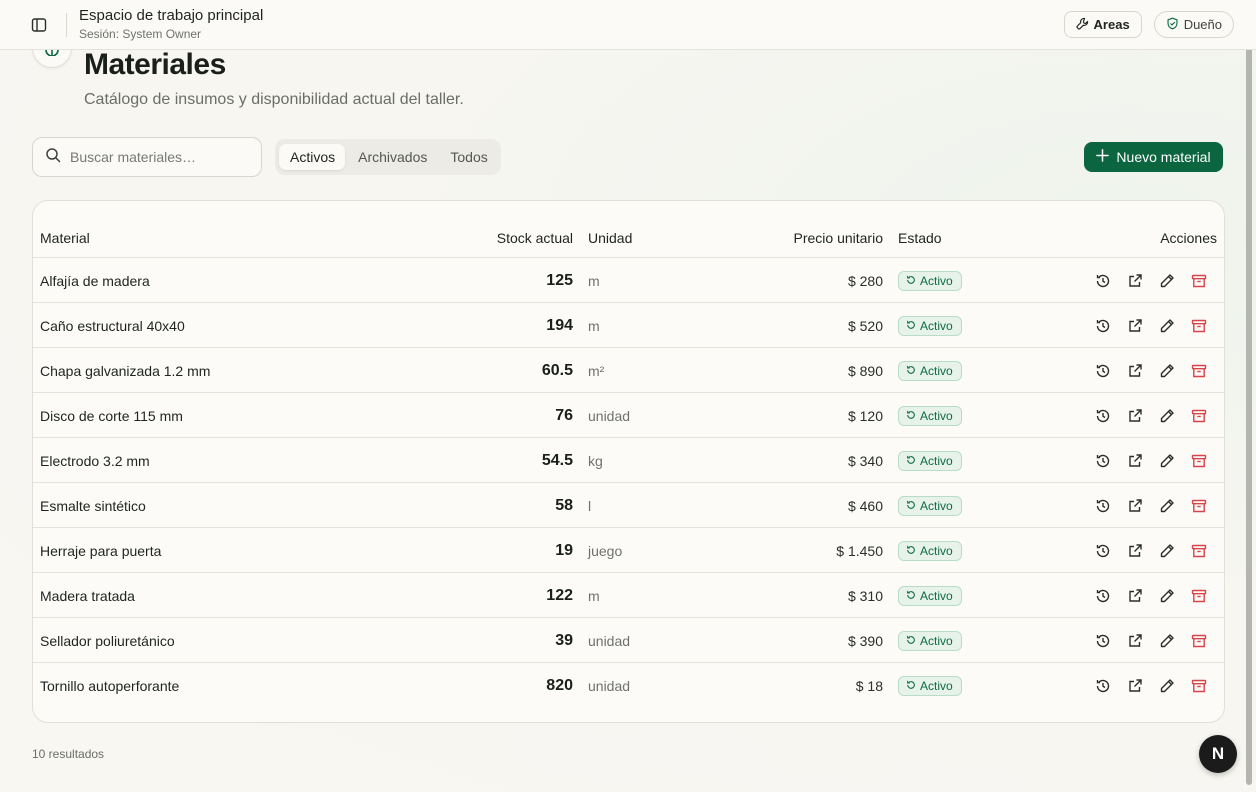 This screenshot has height=792, width=1256. Describe the element at coordinates (808, 238) in the screenshot. I see `col-price: Precio unitario` at that location.